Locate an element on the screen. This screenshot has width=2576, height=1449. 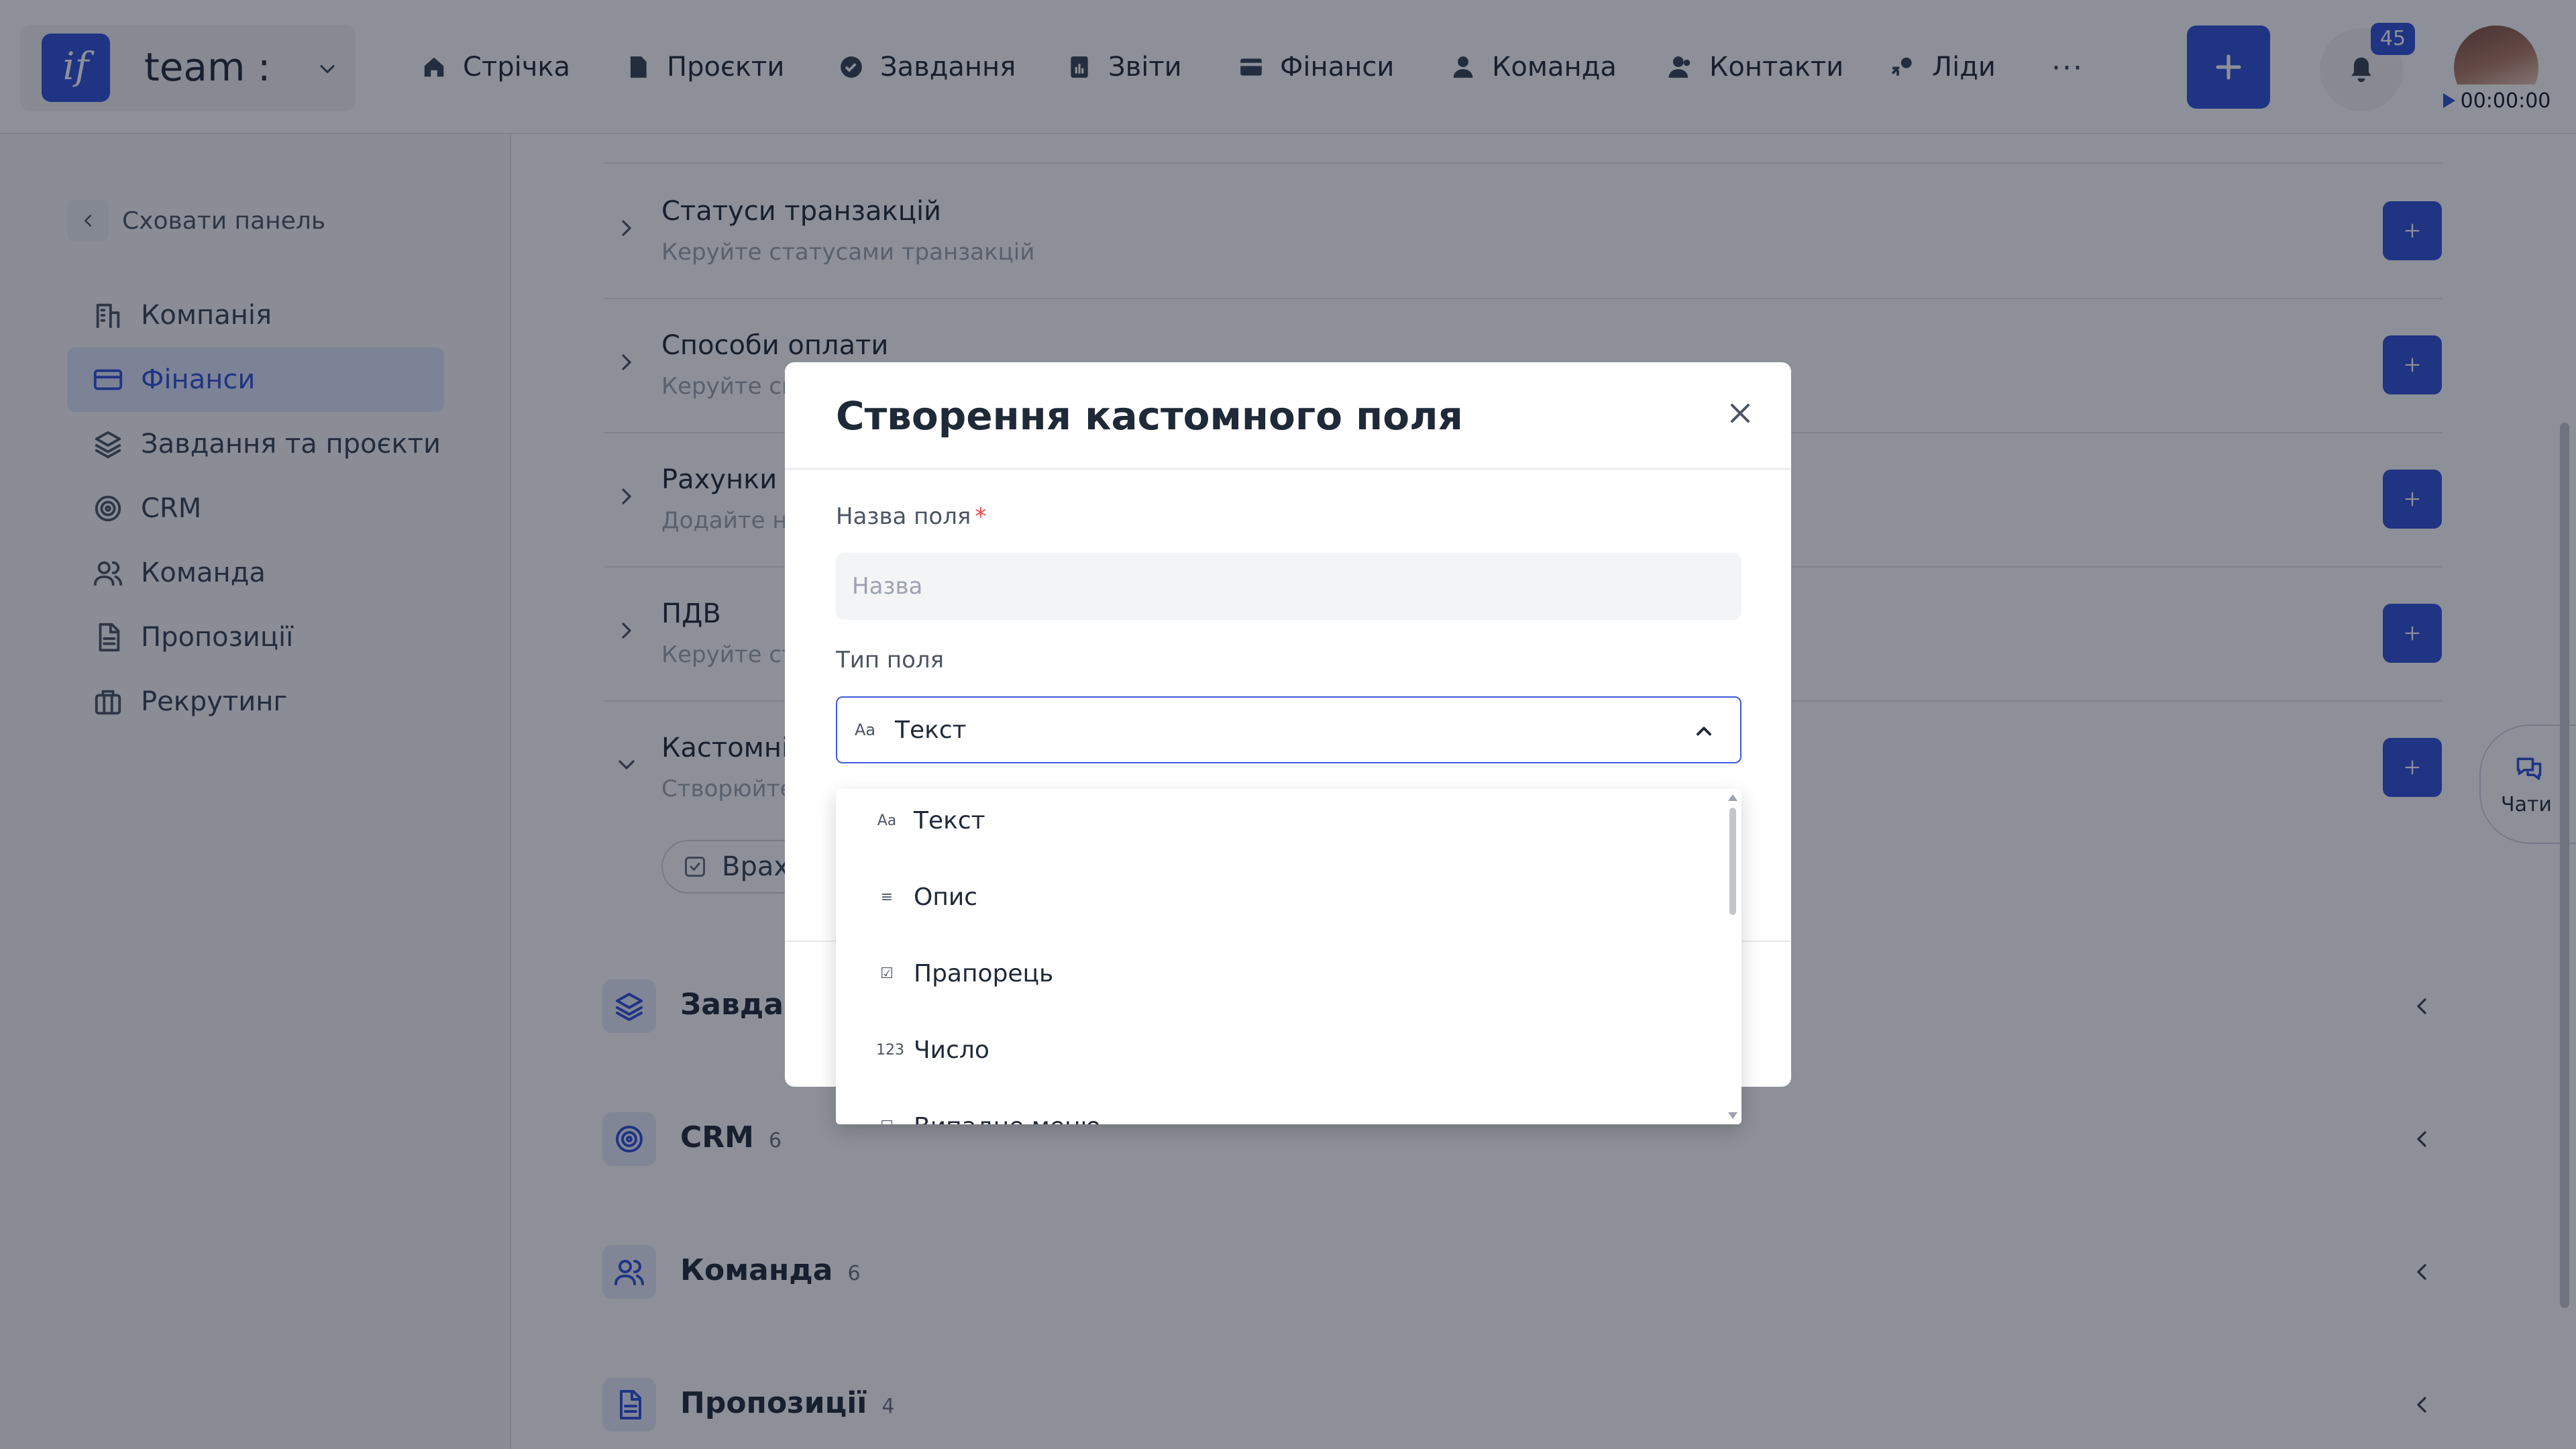
field-name-input is located at coordinates (1288, 586).